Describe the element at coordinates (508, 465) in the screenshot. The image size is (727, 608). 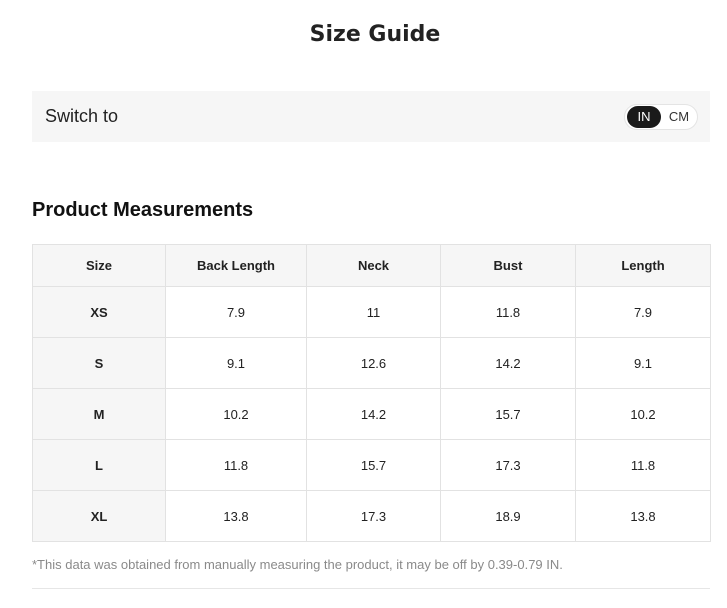
I see `bust-cell: 17.3` at that location.